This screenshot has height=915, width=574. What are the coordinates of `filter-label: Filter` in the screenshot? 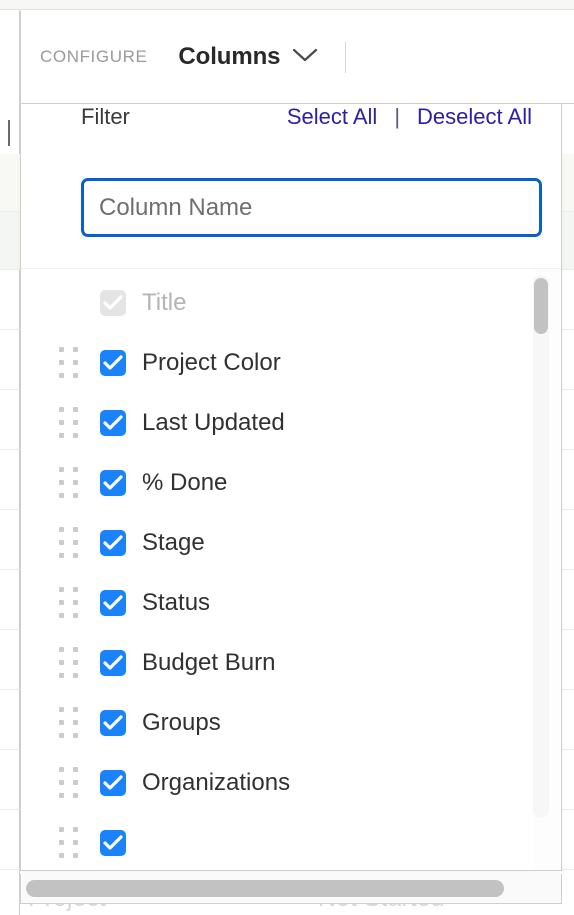 It's located at (105, 116).